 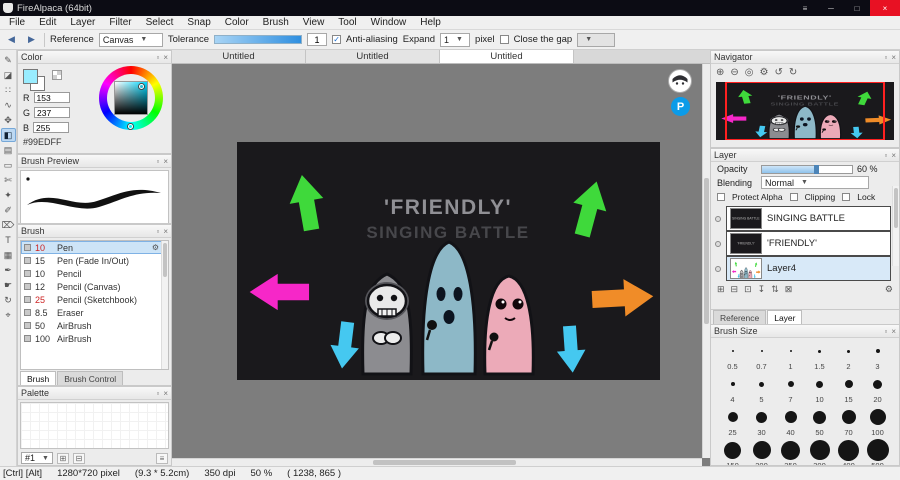 I want to click on brush-size-option: 0.7, so click(x=761, y=356).